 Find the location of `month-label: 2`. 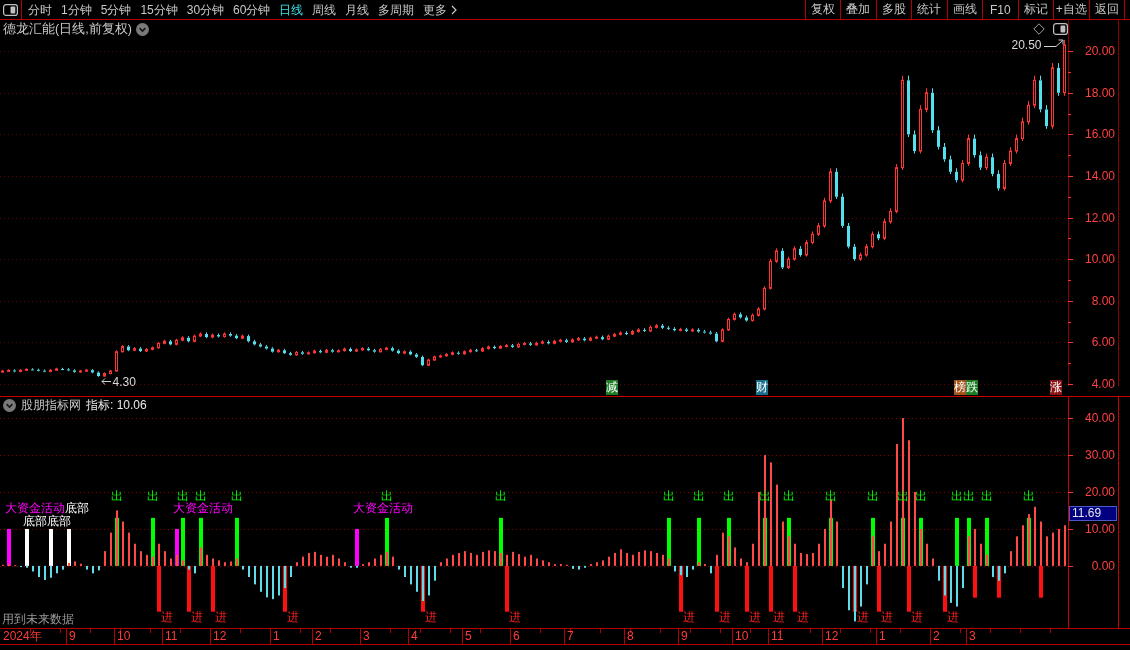

month-label: 2 is located at coordinates (318, 636).